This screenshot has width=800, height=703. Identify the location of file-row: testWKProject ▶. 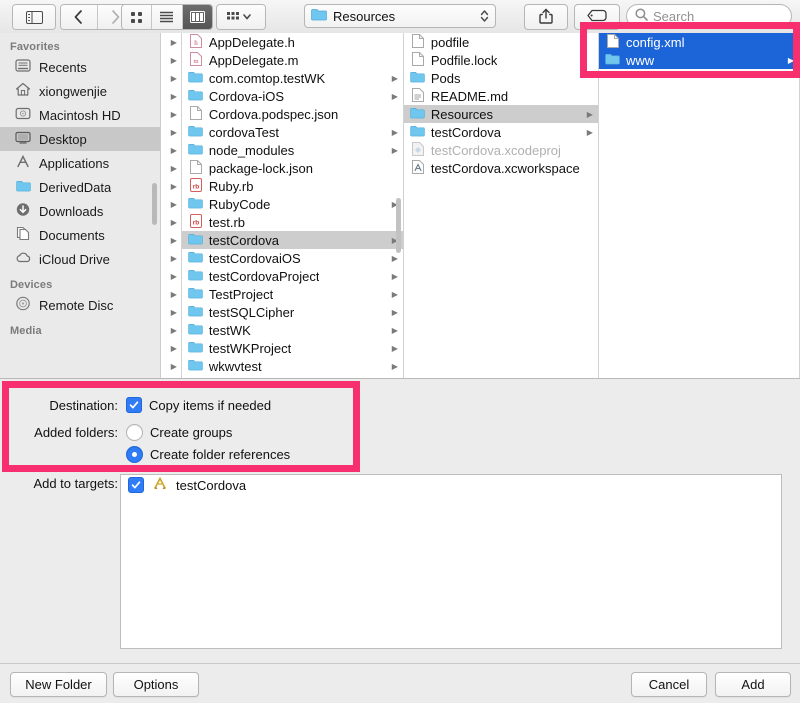
(292, 348).